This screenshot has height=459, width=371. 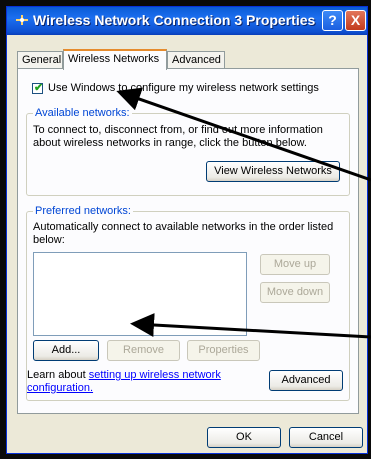 What do you see at coordinates (243, 134) in the screenshot?
I see `arrow-to-use-windows` at bounding box center [243, 134].